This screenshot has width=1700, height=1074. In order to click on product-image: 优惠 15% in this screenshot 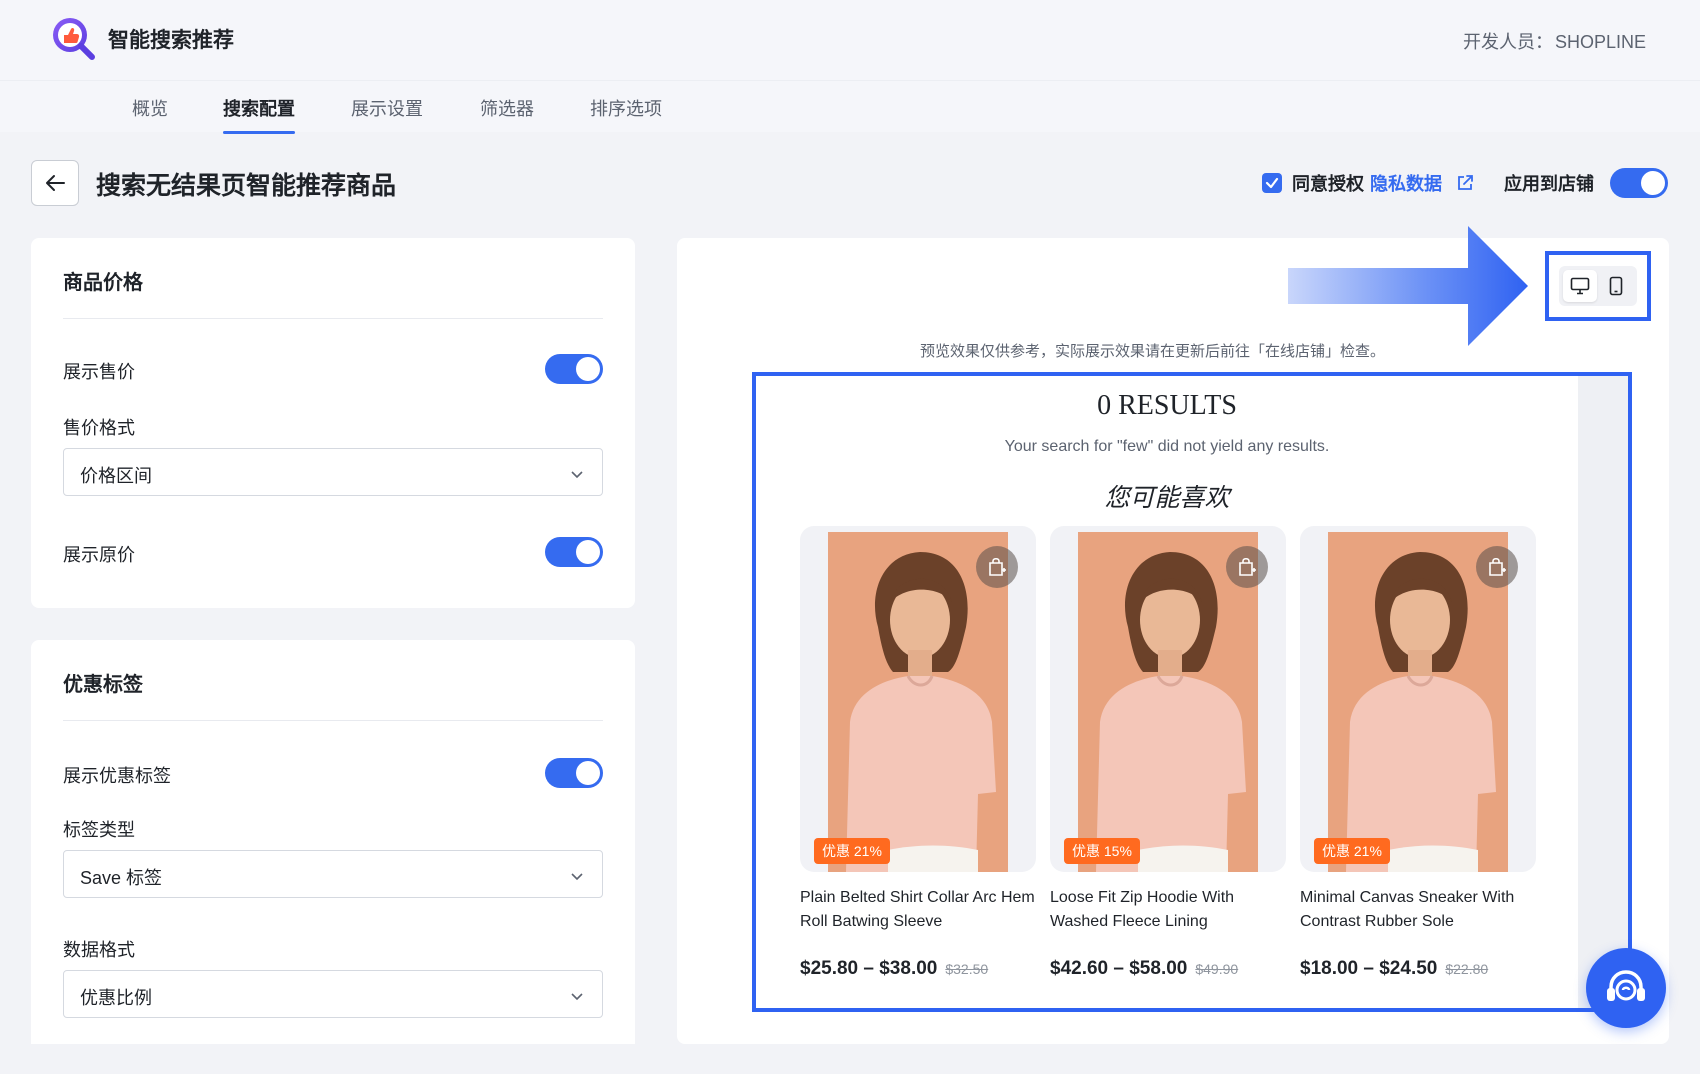, I will do `click(1168, 699)`.